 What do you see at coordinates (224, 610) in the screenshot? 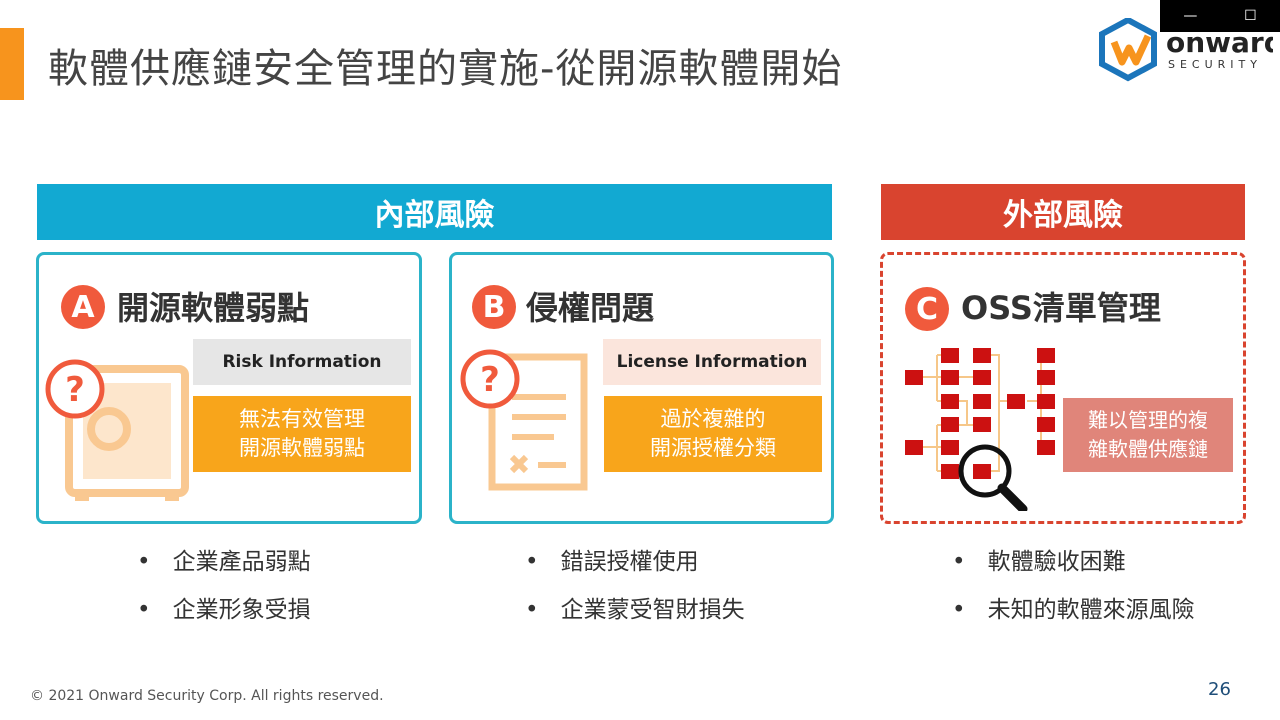
I see `bullet-item: 企業形象受損` at bounding box center [224, 610].